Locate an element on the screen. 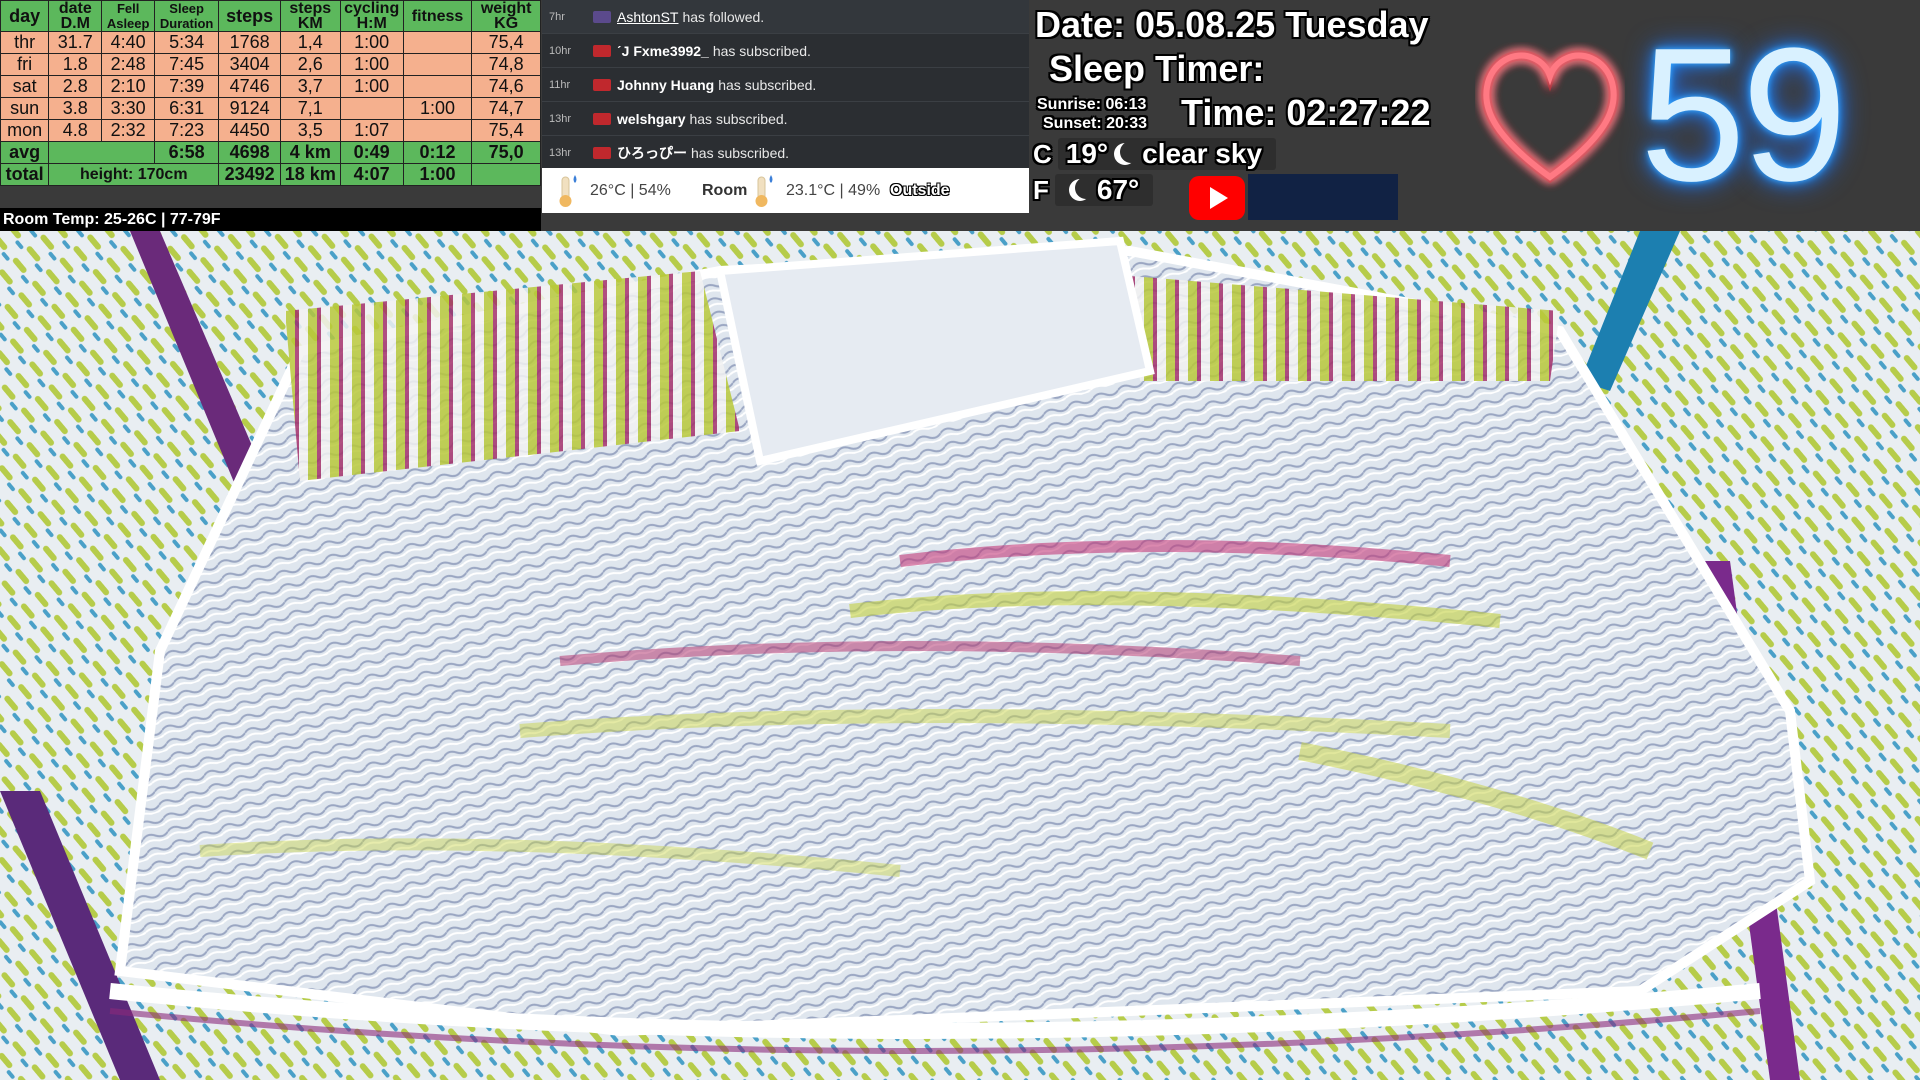 The image size is (1920, 1080). temperature-bar: 26°C | 54% Room 23.1°C | 49% Outside is located at coordinates (785, 190).